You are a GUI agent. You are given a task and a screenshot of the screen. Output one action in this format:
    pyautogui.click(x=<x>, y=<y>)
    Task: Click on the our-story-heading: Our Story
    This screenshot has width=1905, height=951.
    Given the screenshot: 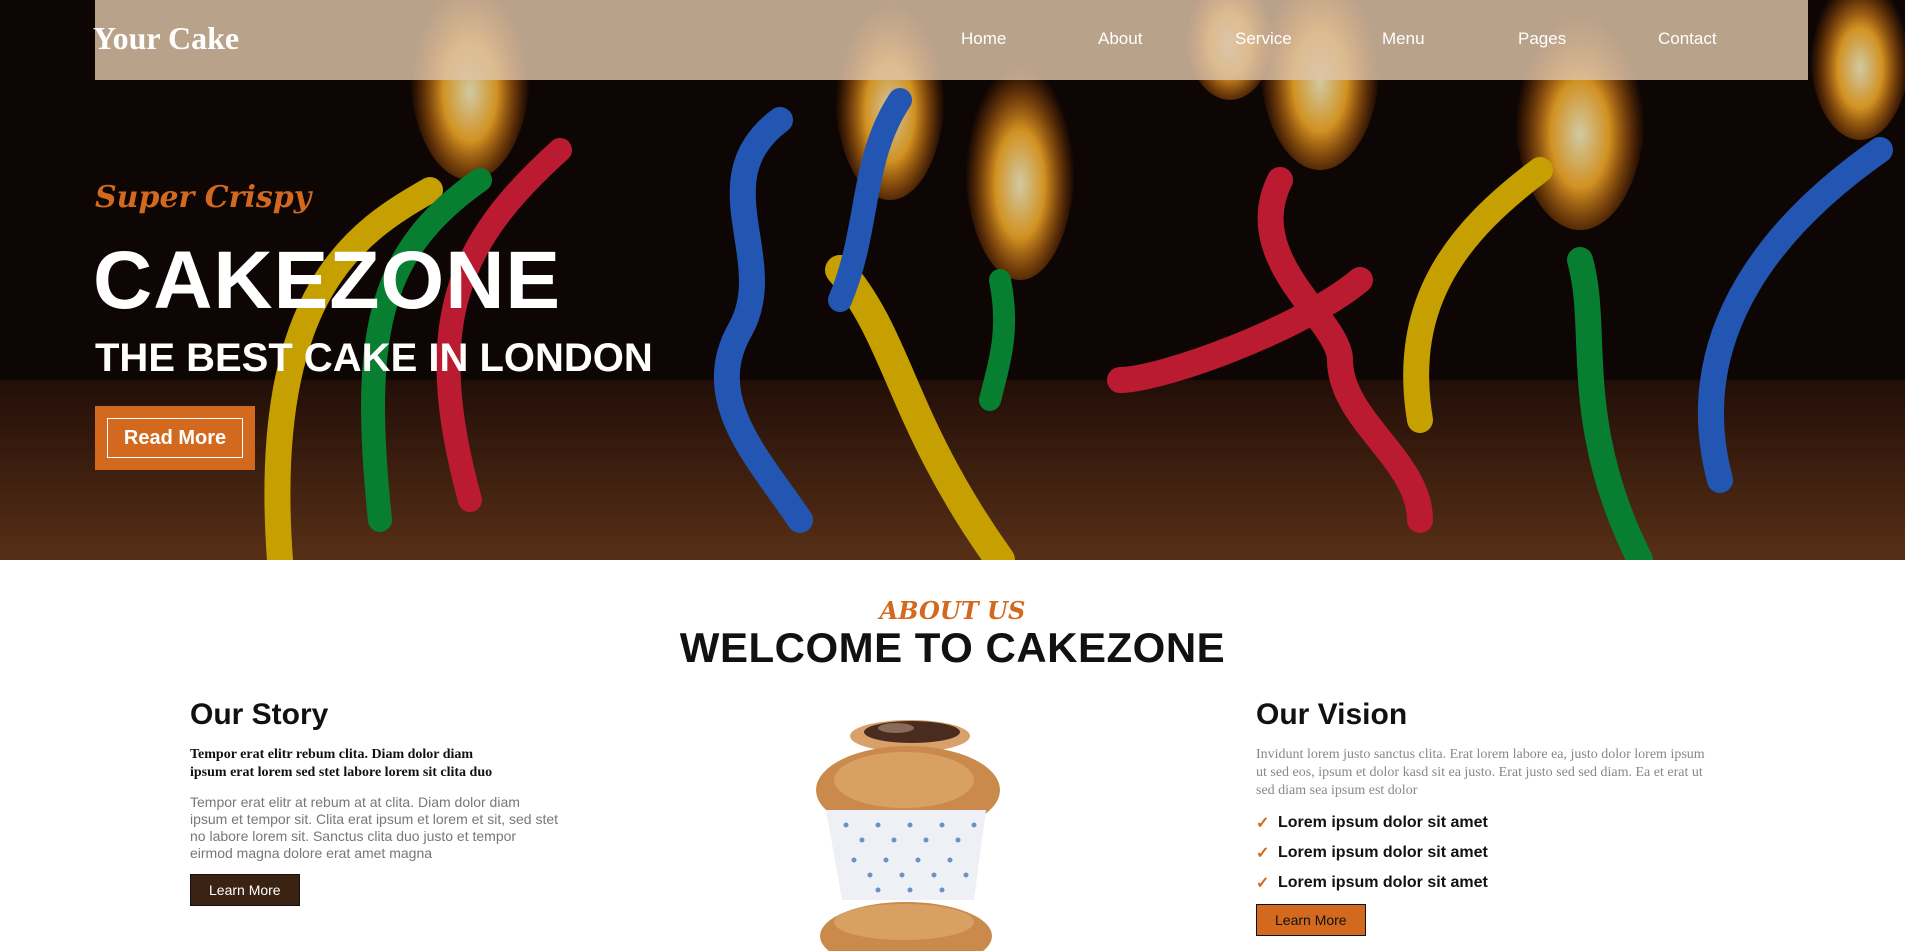 What is the action you would take?
    pyautogui.click(x=259, y=714)
    